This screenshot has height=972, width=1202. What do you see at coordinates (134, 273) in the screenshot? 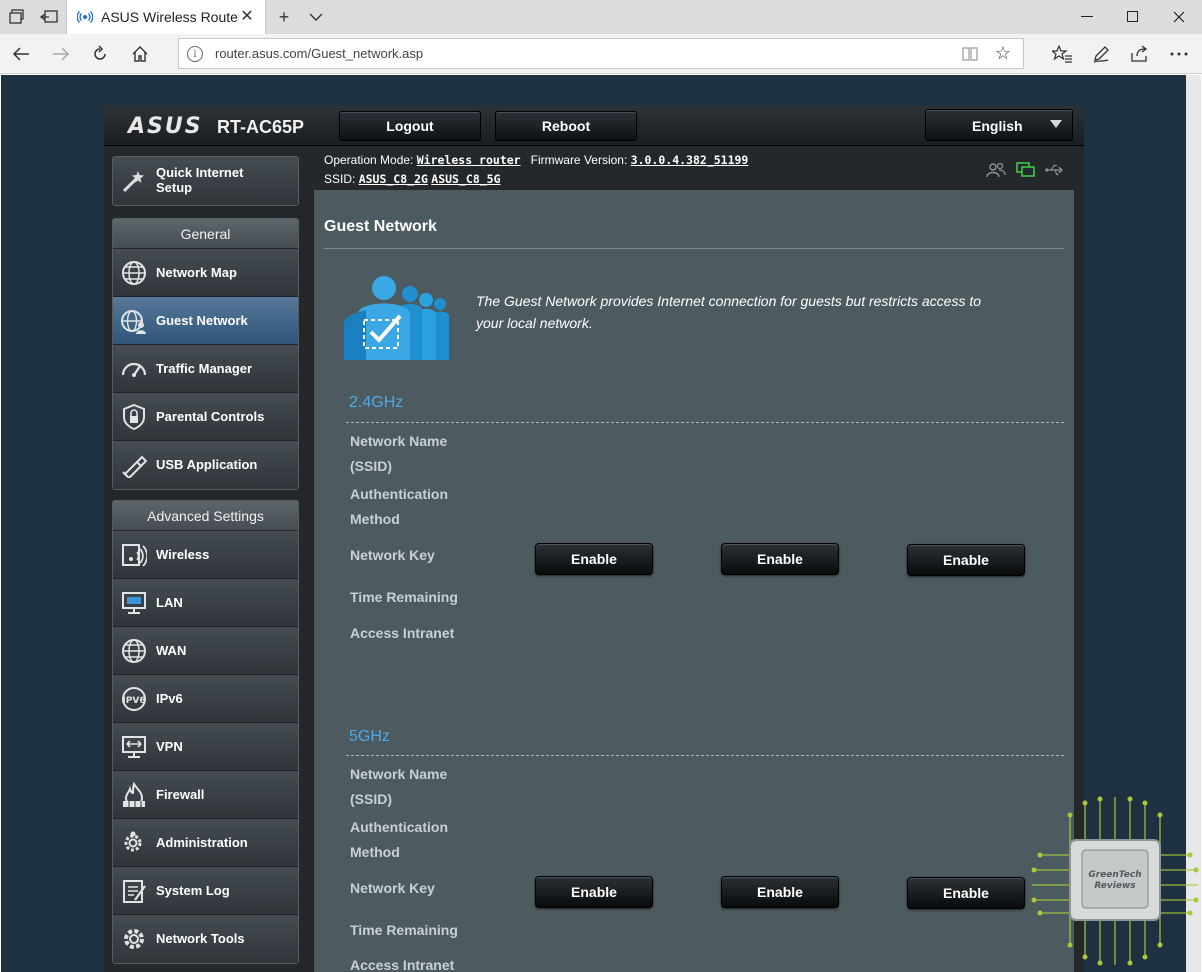
I see `network-map-icon` at bounding box center [134, 273].